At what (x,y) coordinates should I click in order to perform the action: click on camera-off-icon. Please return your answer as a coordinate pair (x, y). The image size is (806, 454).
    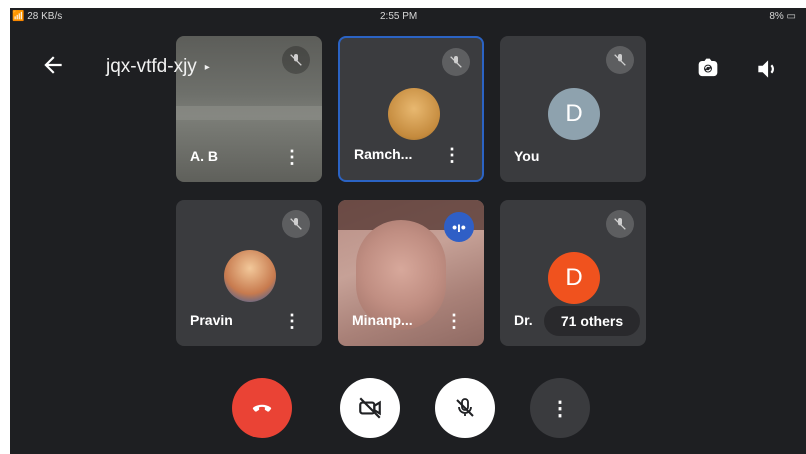
    Looking at the image, I should click on (370, 408).